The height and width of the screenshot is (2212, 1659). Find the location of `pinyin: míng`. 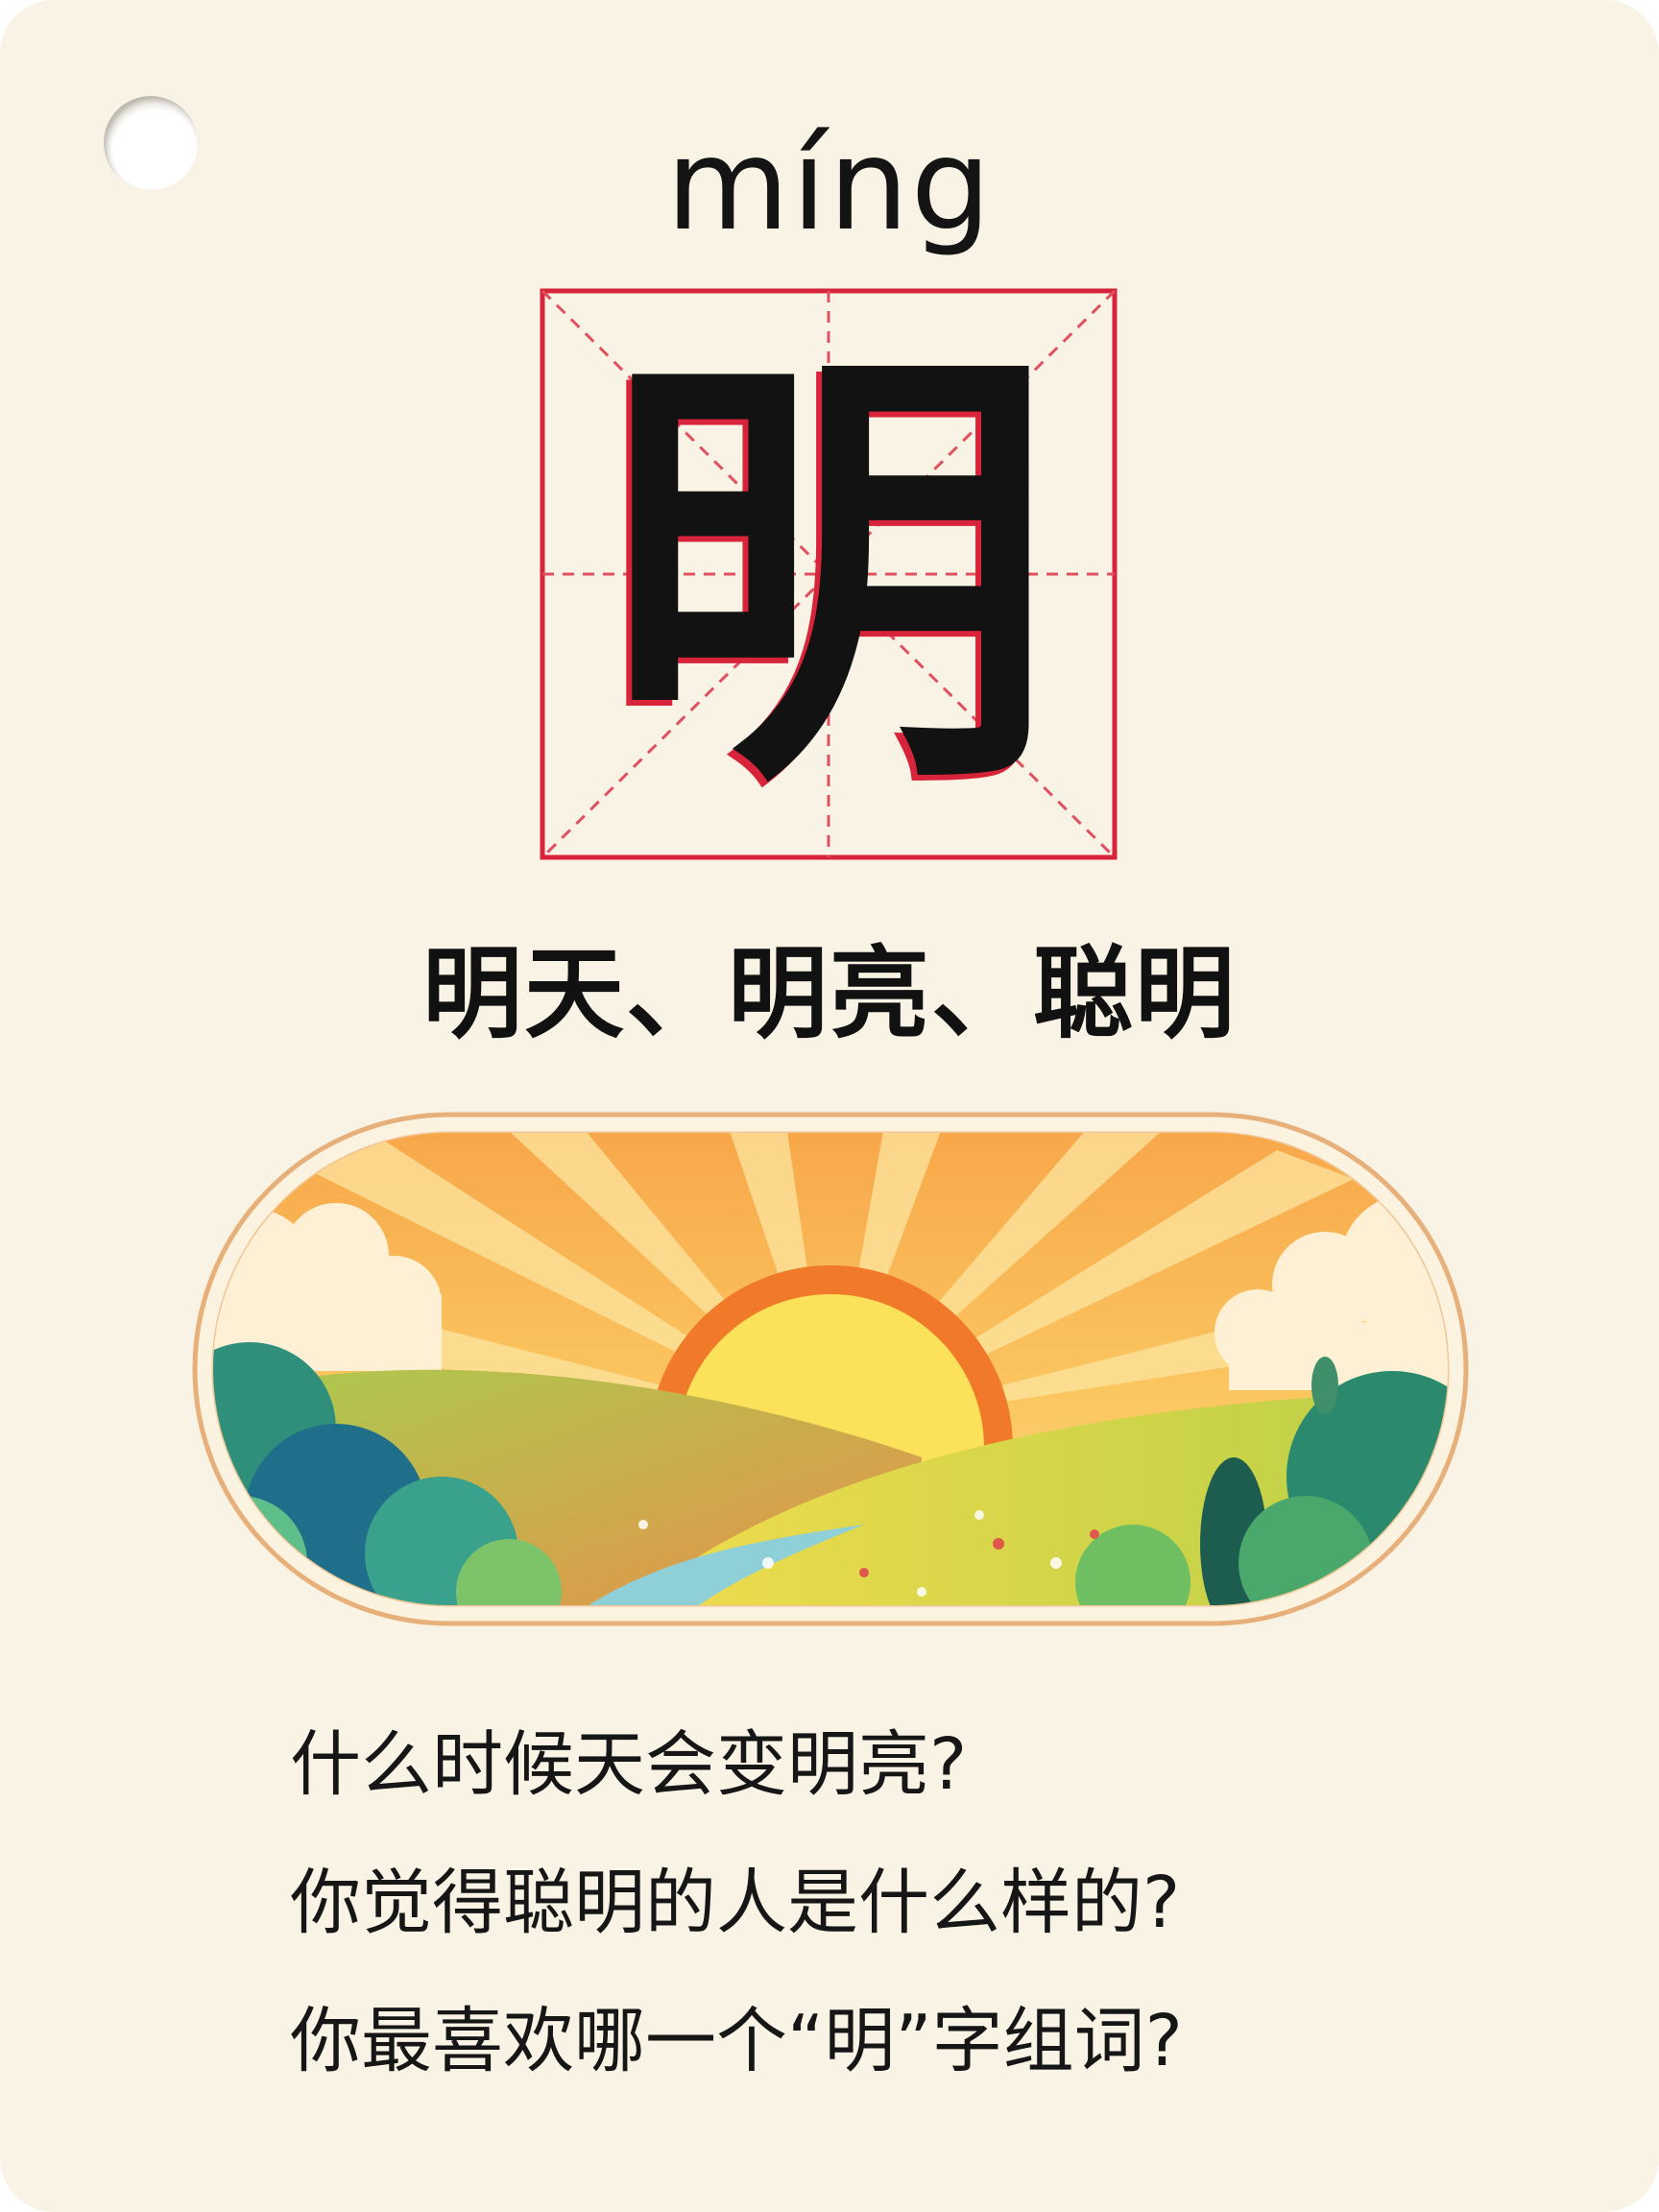

pinyin: míng is located at coordinates (829, 185).